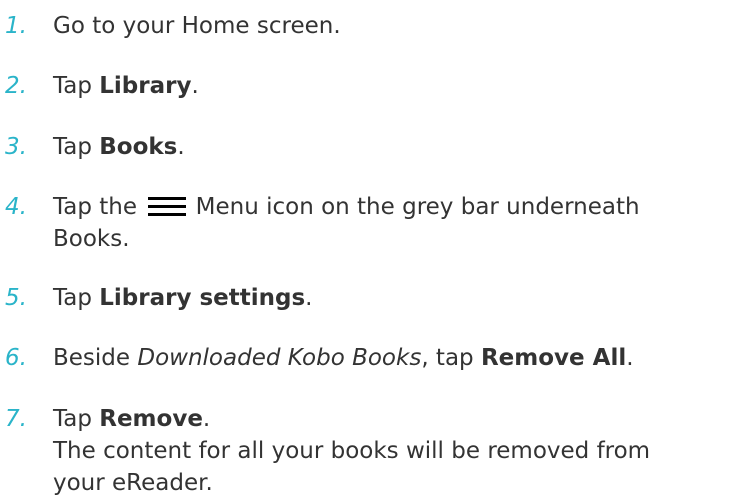 This screenshot has height=501, width=748. I want to click on step-line: Go to your Home screen., so click(197, 26).